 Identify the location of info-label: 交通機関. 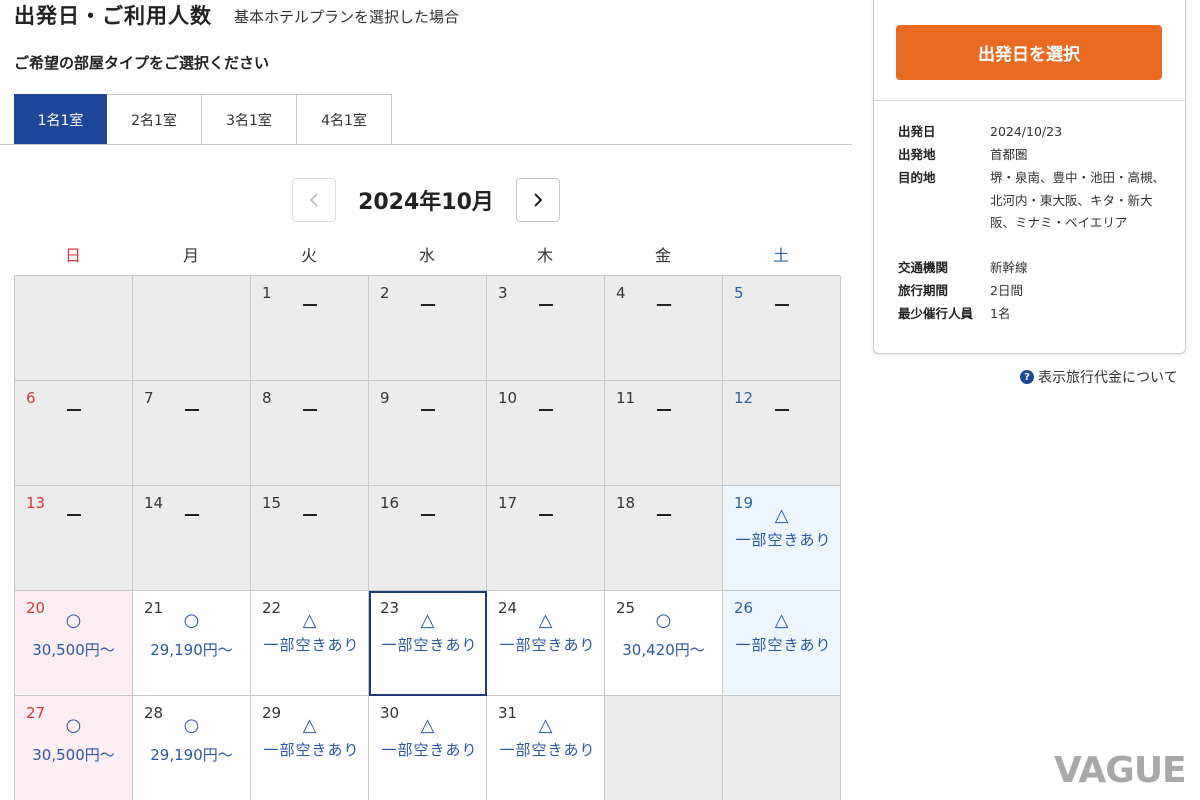
(923, 267).